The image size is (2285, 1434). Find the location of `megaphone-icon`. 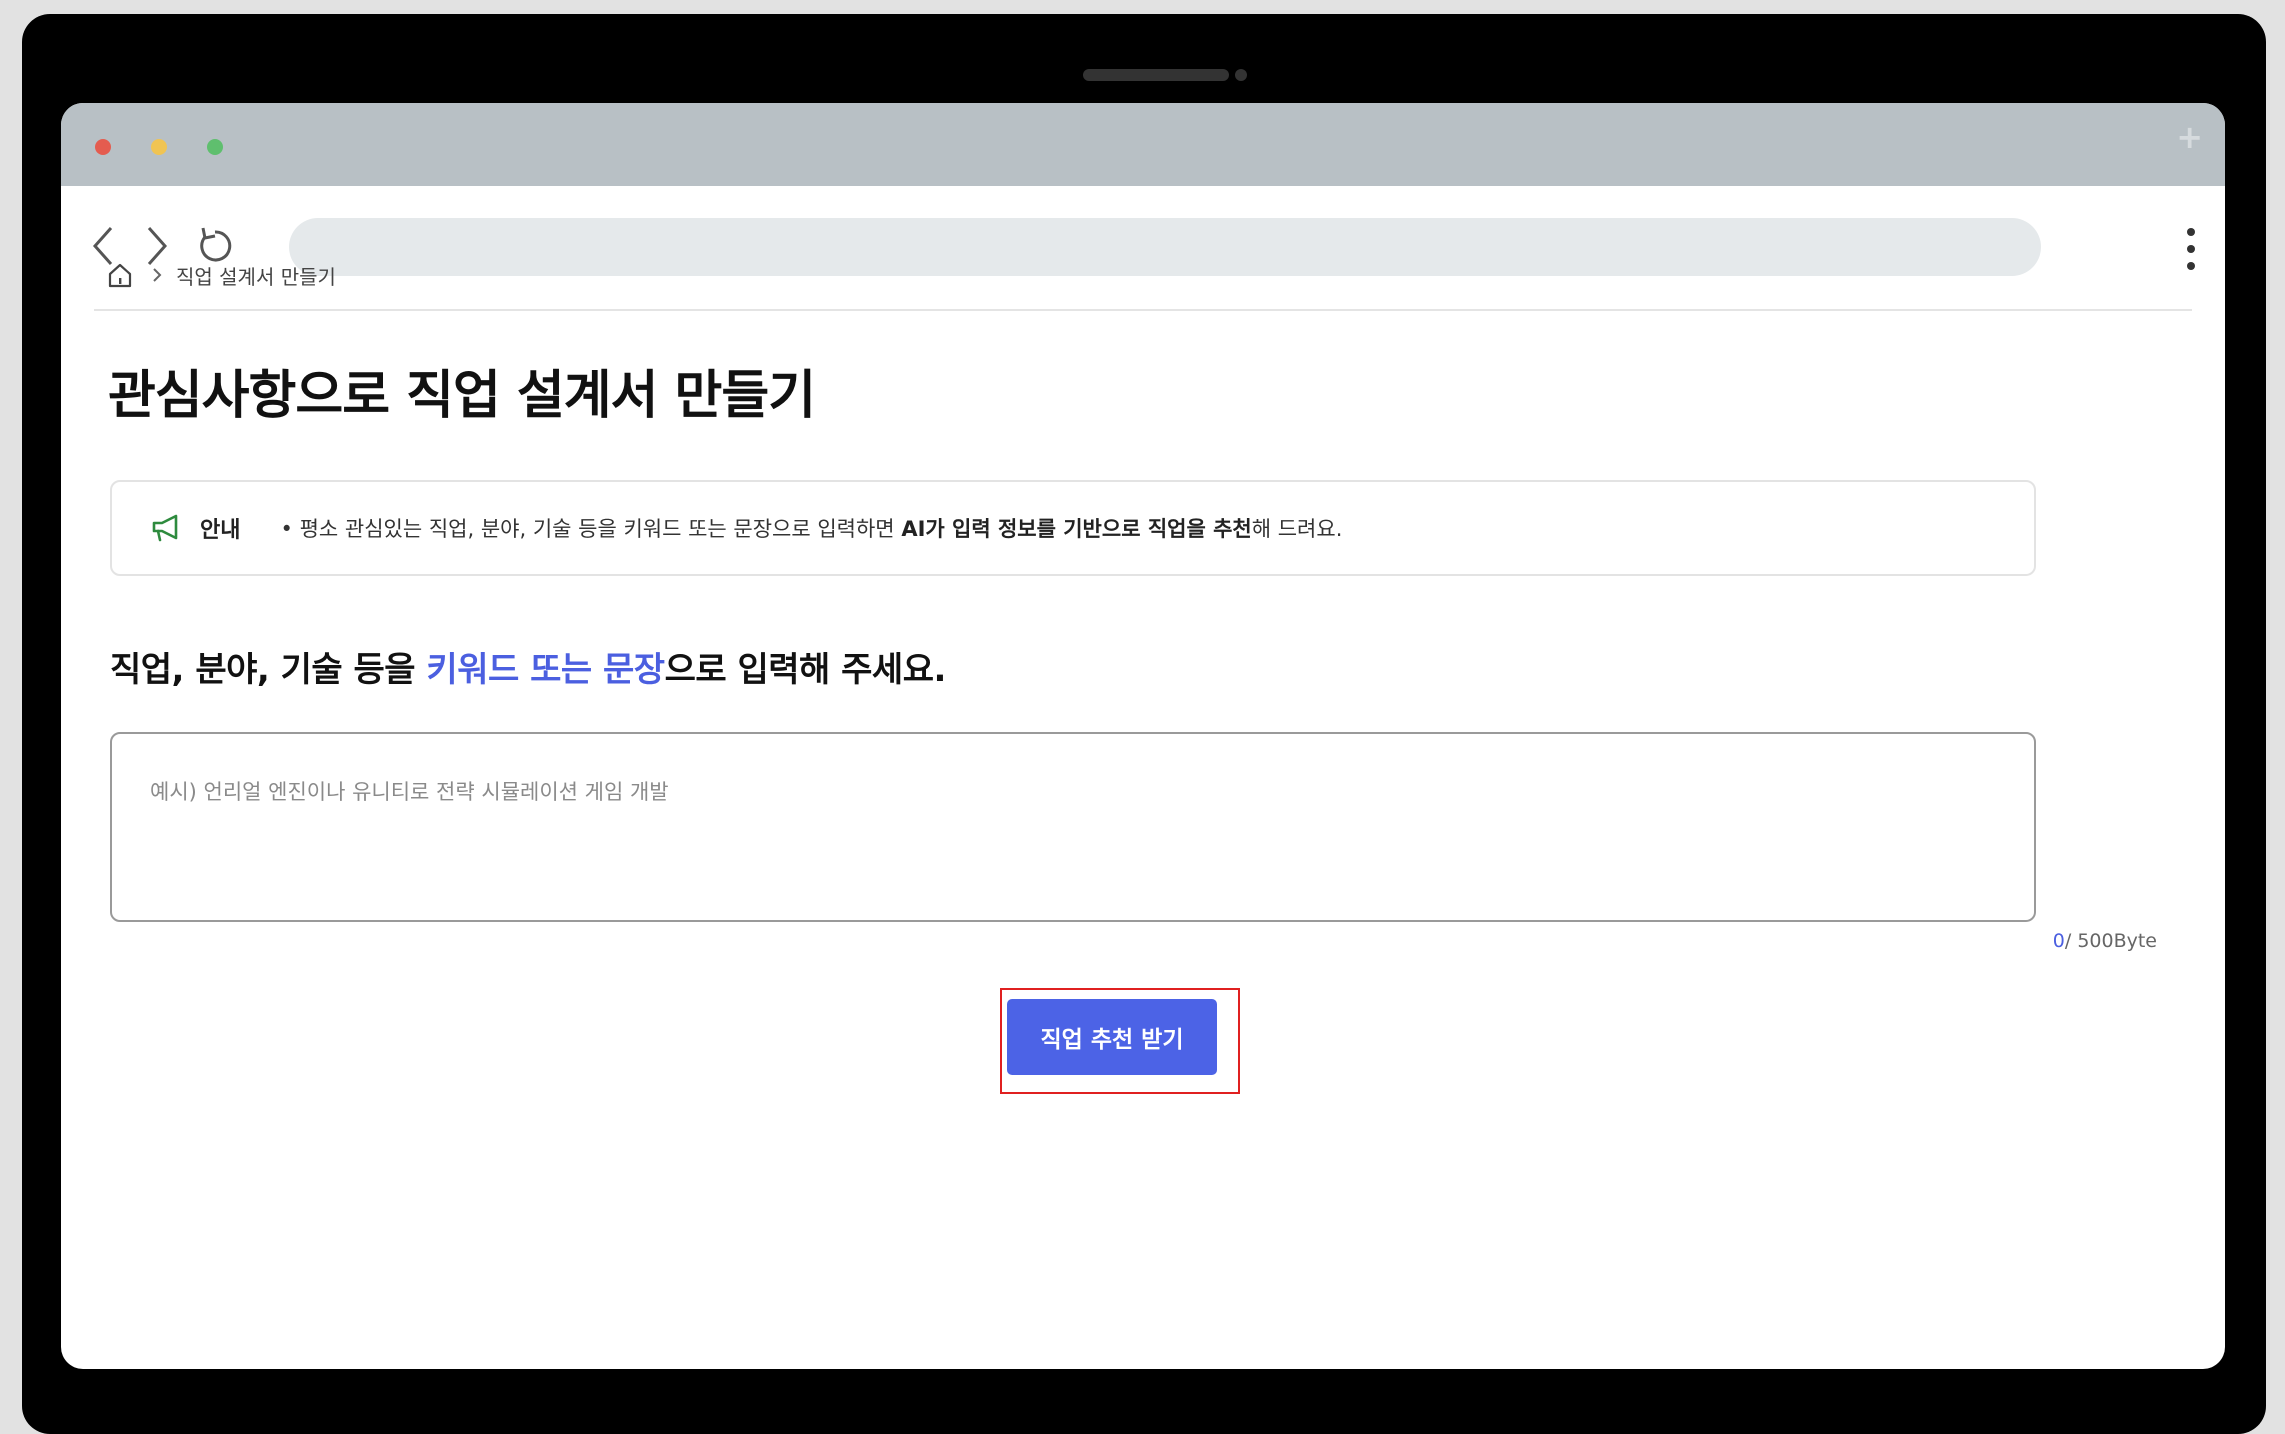

megaphone-icon is located at coordinates (165, 528).